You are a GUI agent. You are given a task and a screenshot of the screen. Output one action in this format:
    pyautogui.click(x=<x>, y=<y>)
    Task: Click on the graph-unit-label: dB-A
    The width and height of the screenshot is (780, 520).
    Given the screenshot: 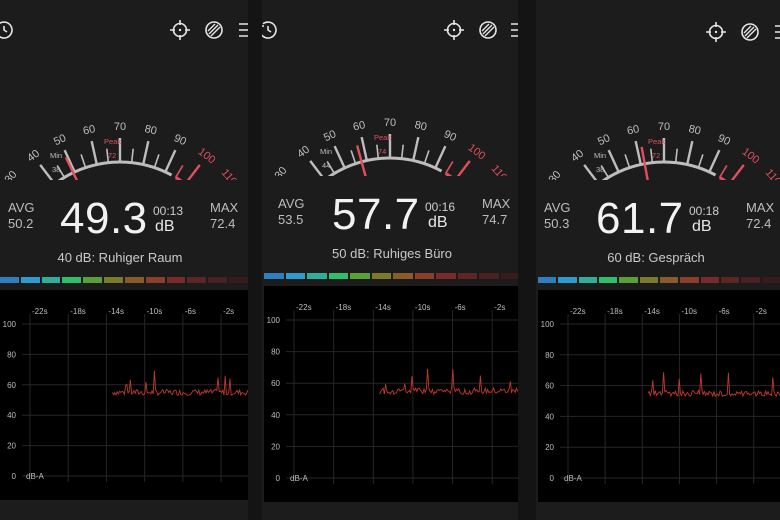 What is the action you would take?
    pyautogui.click(x=299, y=478)
    